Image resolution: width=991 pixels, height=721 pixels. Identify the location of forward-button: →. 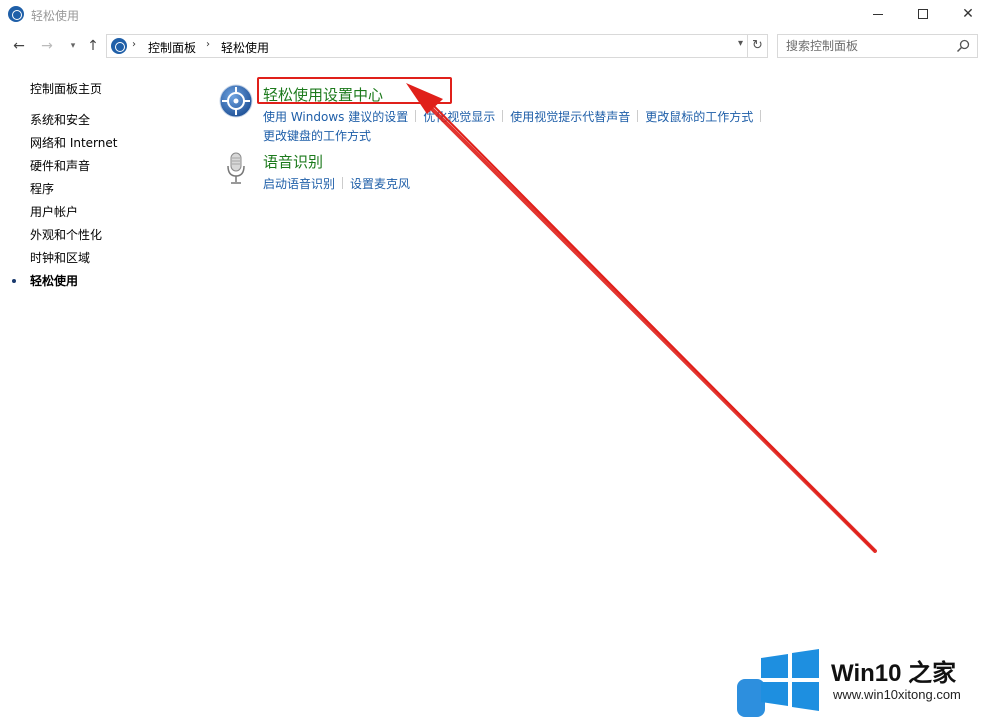
(47, 46).